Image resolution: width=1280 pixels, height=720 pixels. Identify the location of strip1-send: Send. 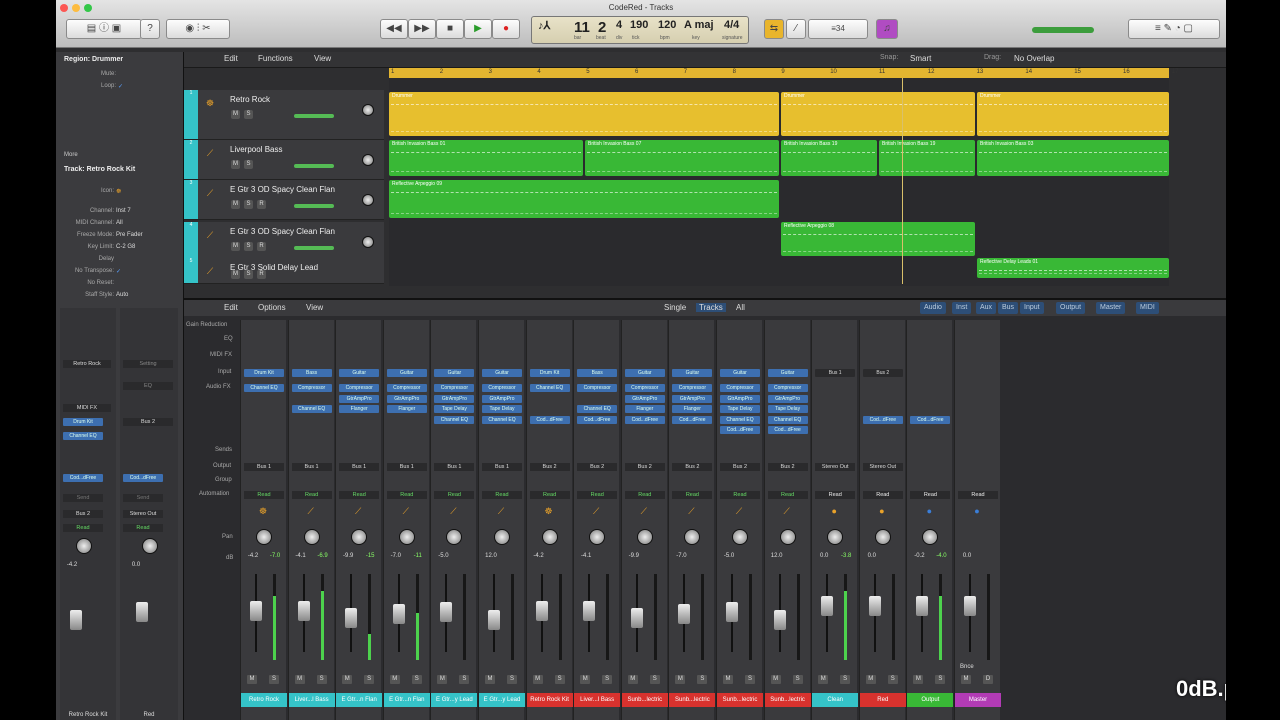
(83, 498).